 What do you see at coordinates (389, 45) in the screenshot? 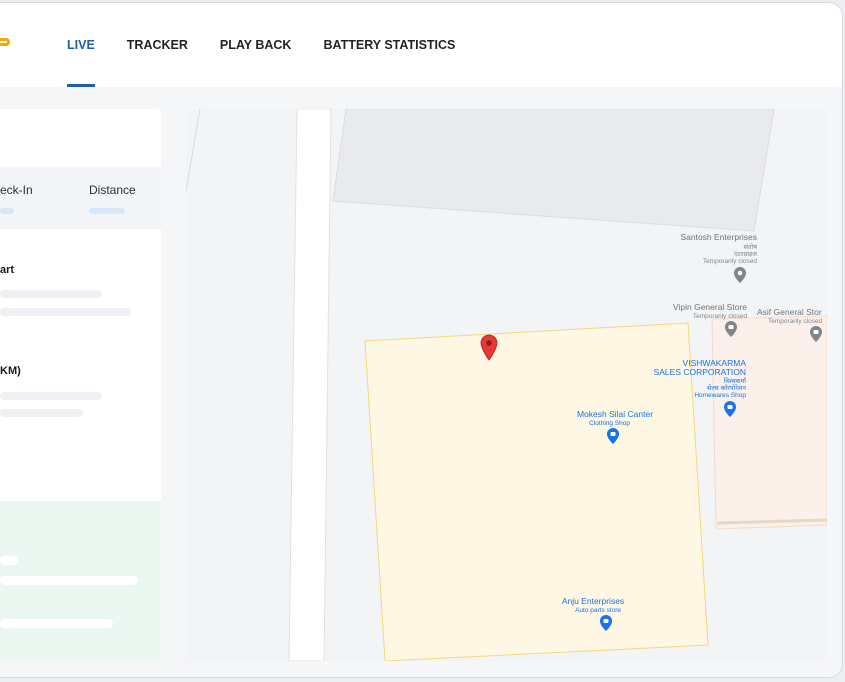
I see `tab-battery-statistics: BATTERY STATISTICS` at bounding box center [389, 45].